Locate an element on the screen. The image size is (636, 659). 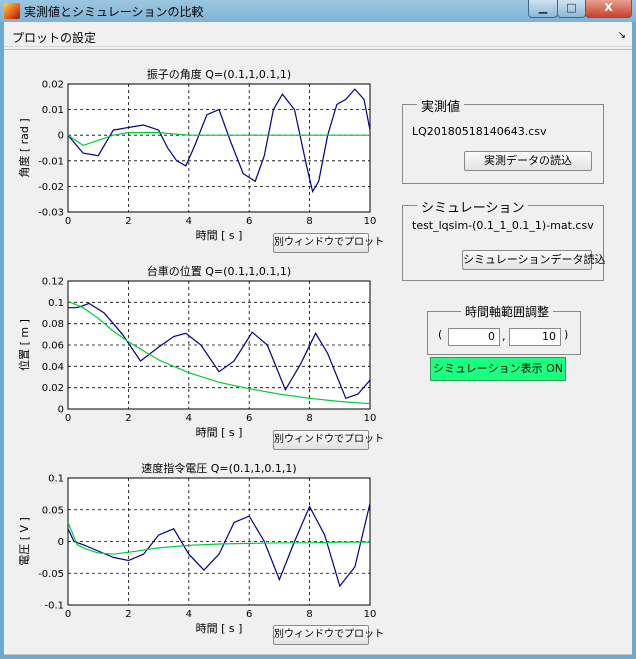
voltage-xtick-label: 4 is located at coordinates (189, 614).